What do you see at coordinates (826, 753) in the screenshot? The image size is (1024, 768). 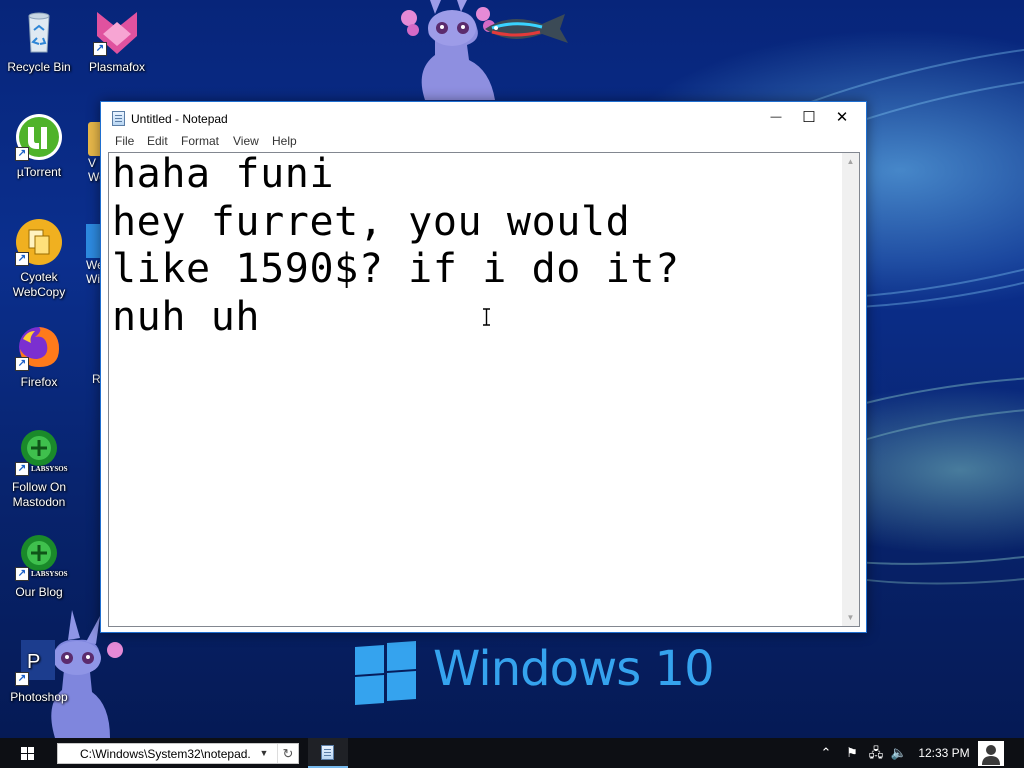 I see `chevron-up-icon: ⌃` at bounding box center [826, 753].